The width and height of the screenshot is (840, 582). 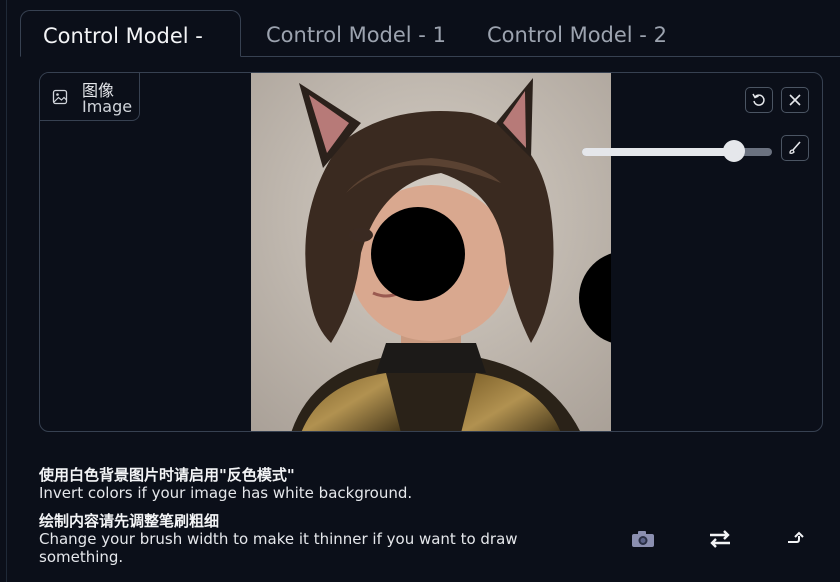 I want to click on undo-icon, so click(x=758, y=99).